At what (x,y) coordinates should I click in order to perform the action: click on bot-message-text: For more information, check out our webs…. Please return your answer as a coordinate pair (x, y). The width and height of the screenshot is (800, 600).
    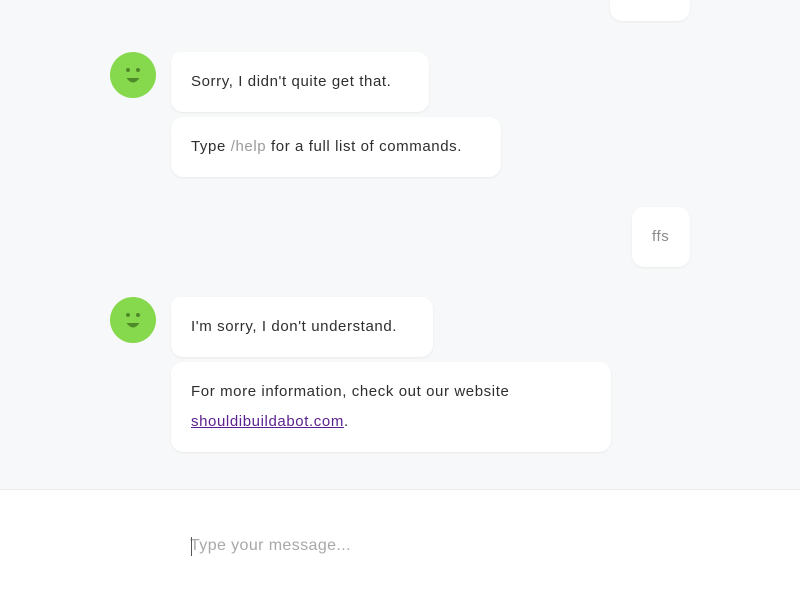
    Looking at the image, I should click on (350, 391).